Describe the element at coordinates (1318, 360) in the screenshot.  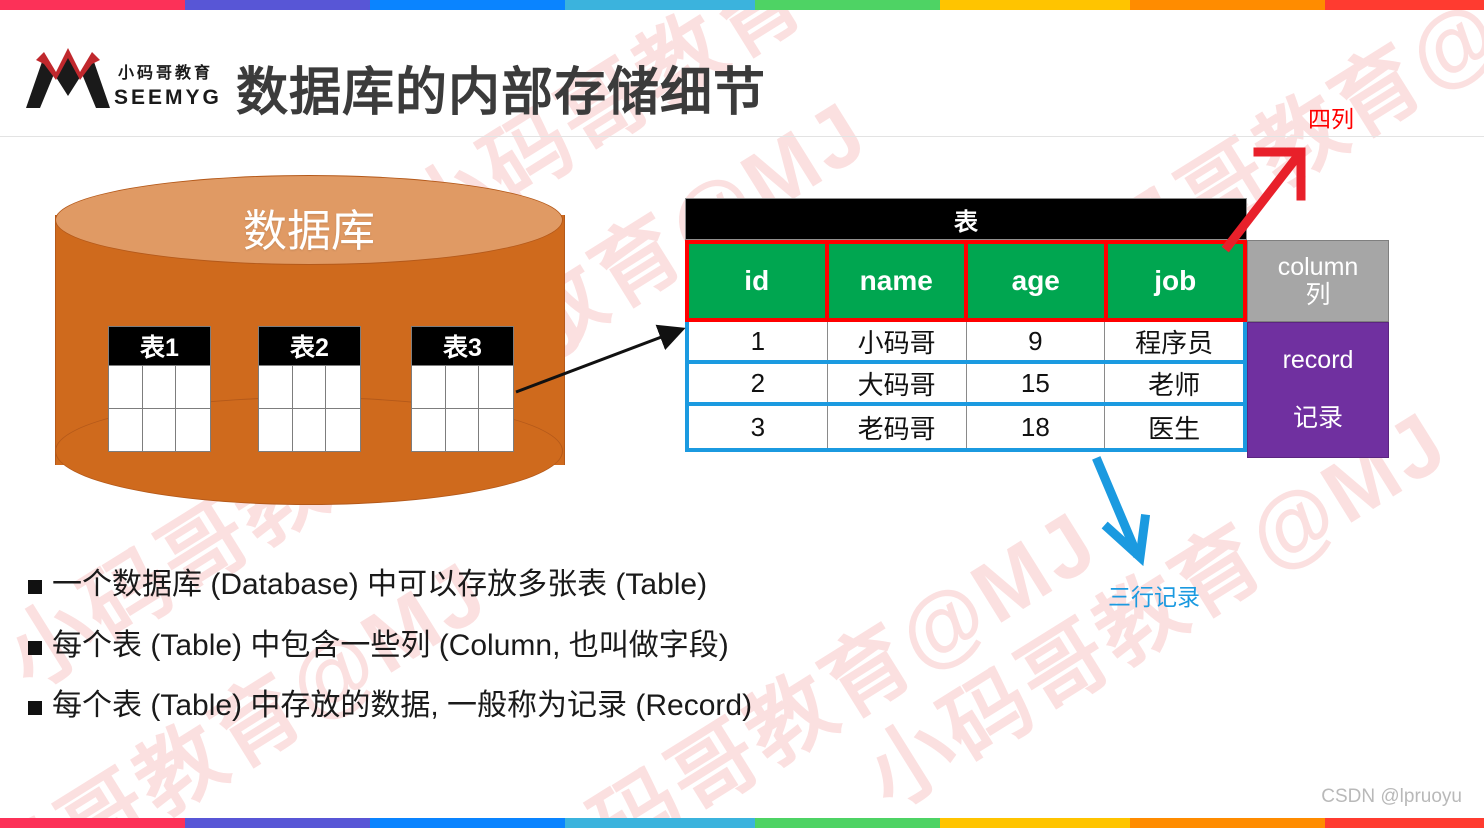
I see `legend-record-en: record` at that location.